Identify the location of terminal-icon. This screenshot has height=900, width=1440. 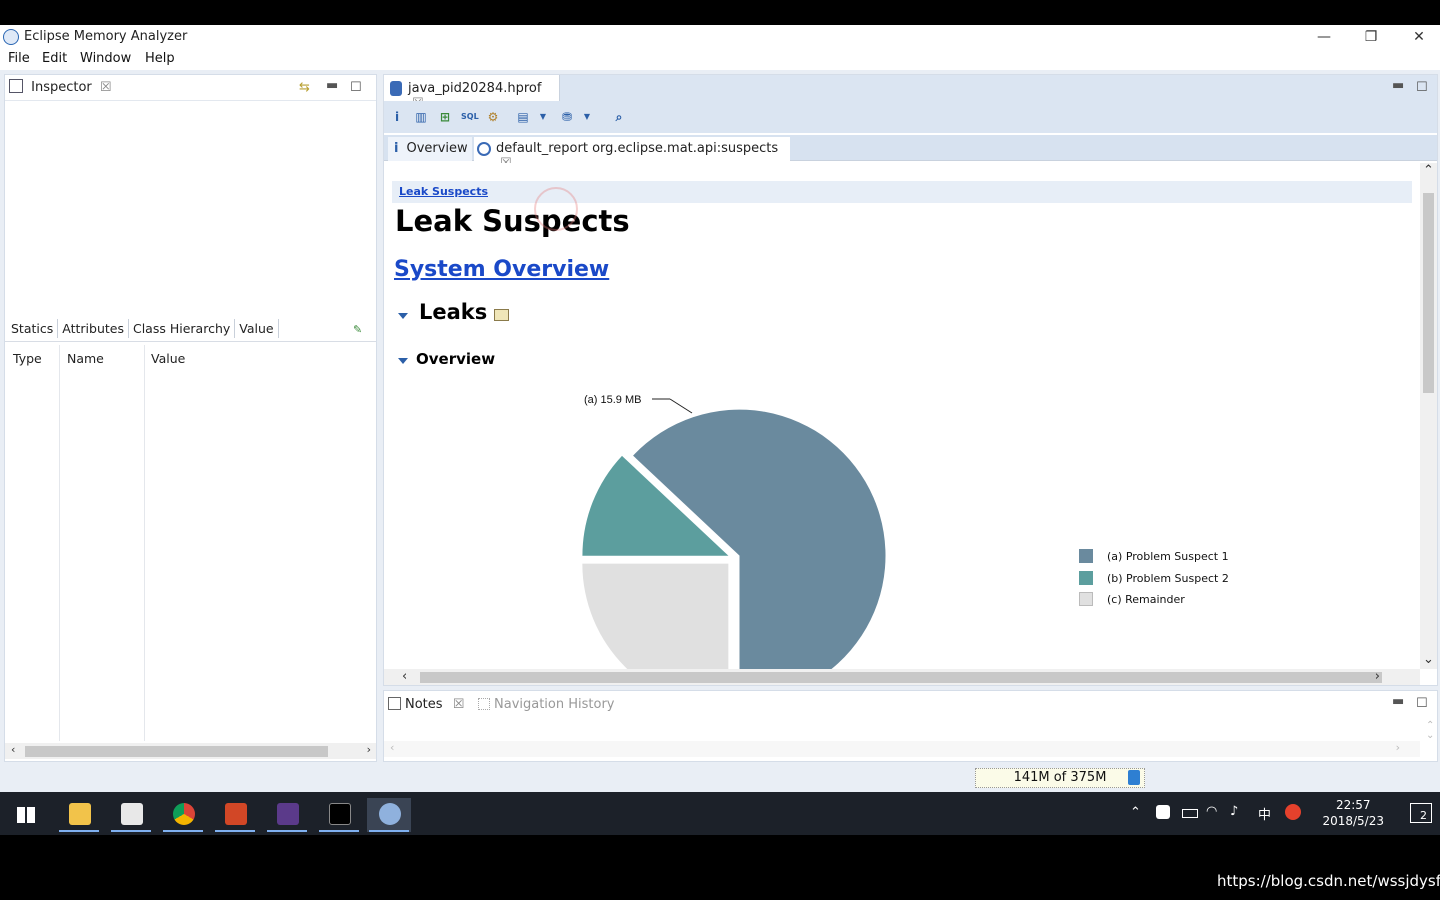
(340, 814).